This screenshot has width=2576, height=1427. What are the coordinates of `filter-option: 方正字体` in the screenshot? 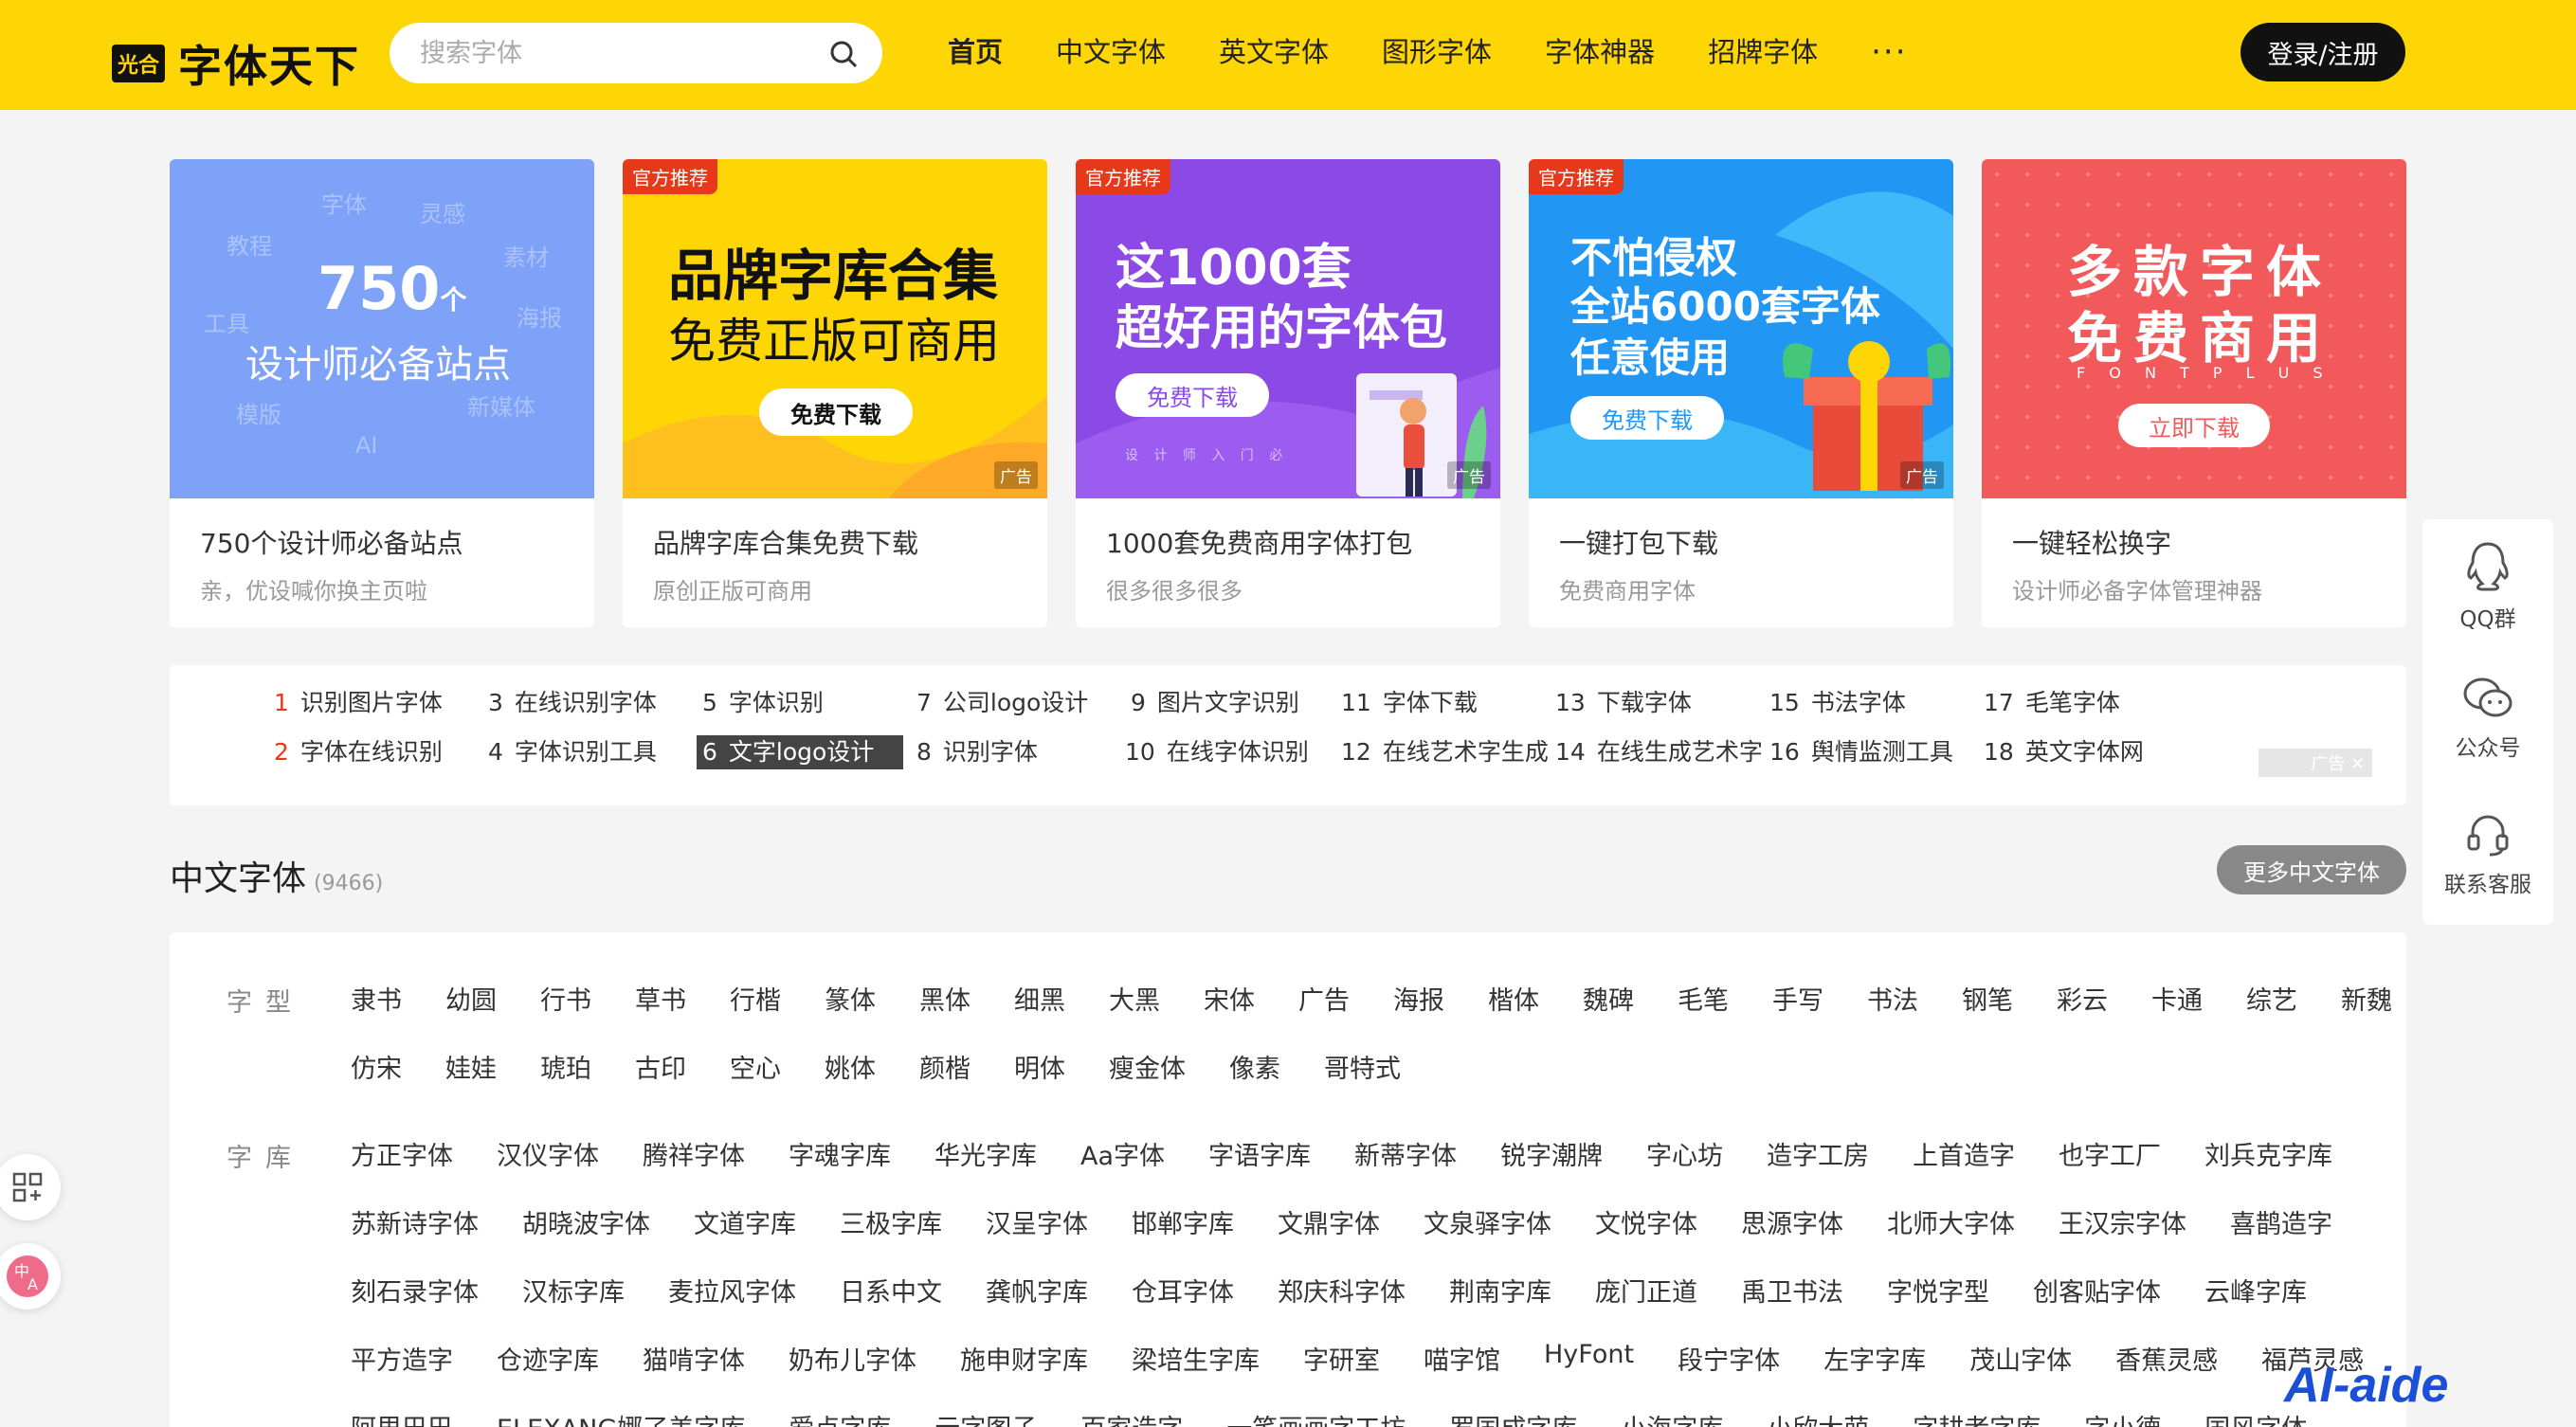 It's located at (402, 1153).